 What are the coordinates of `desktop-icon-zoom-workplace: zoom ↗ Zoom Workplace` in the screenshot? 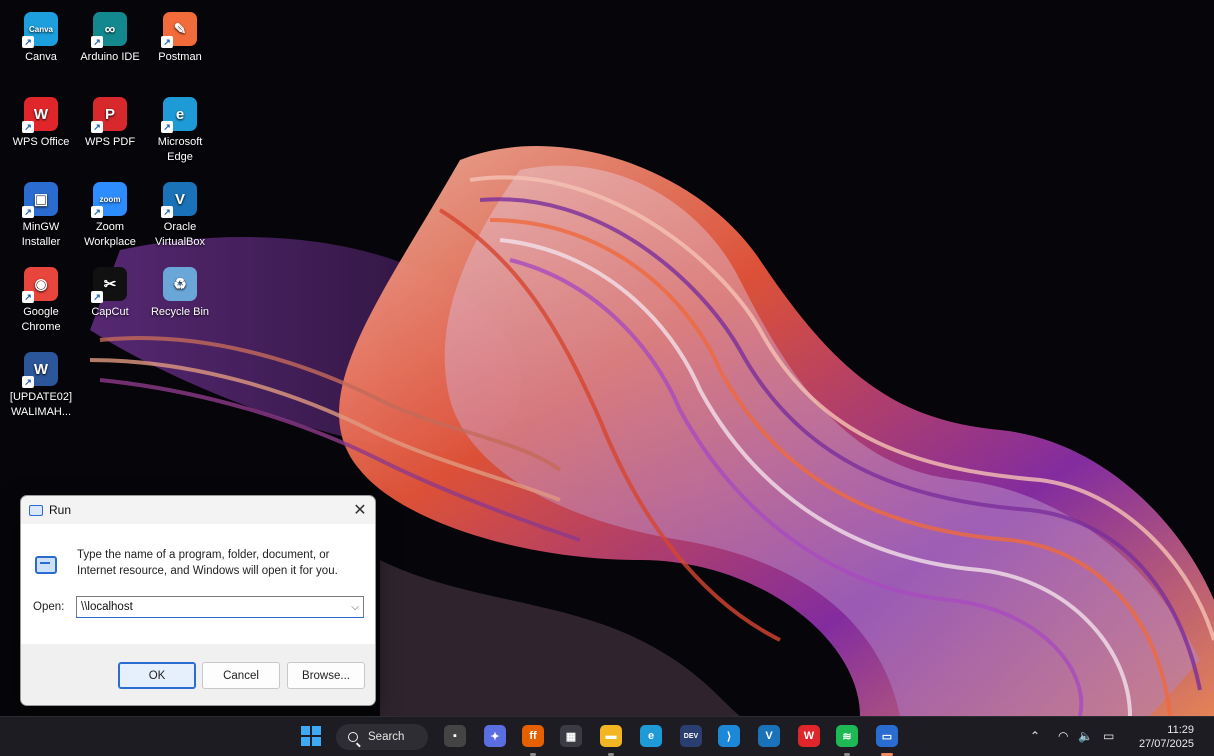 It's located at (110, 216).